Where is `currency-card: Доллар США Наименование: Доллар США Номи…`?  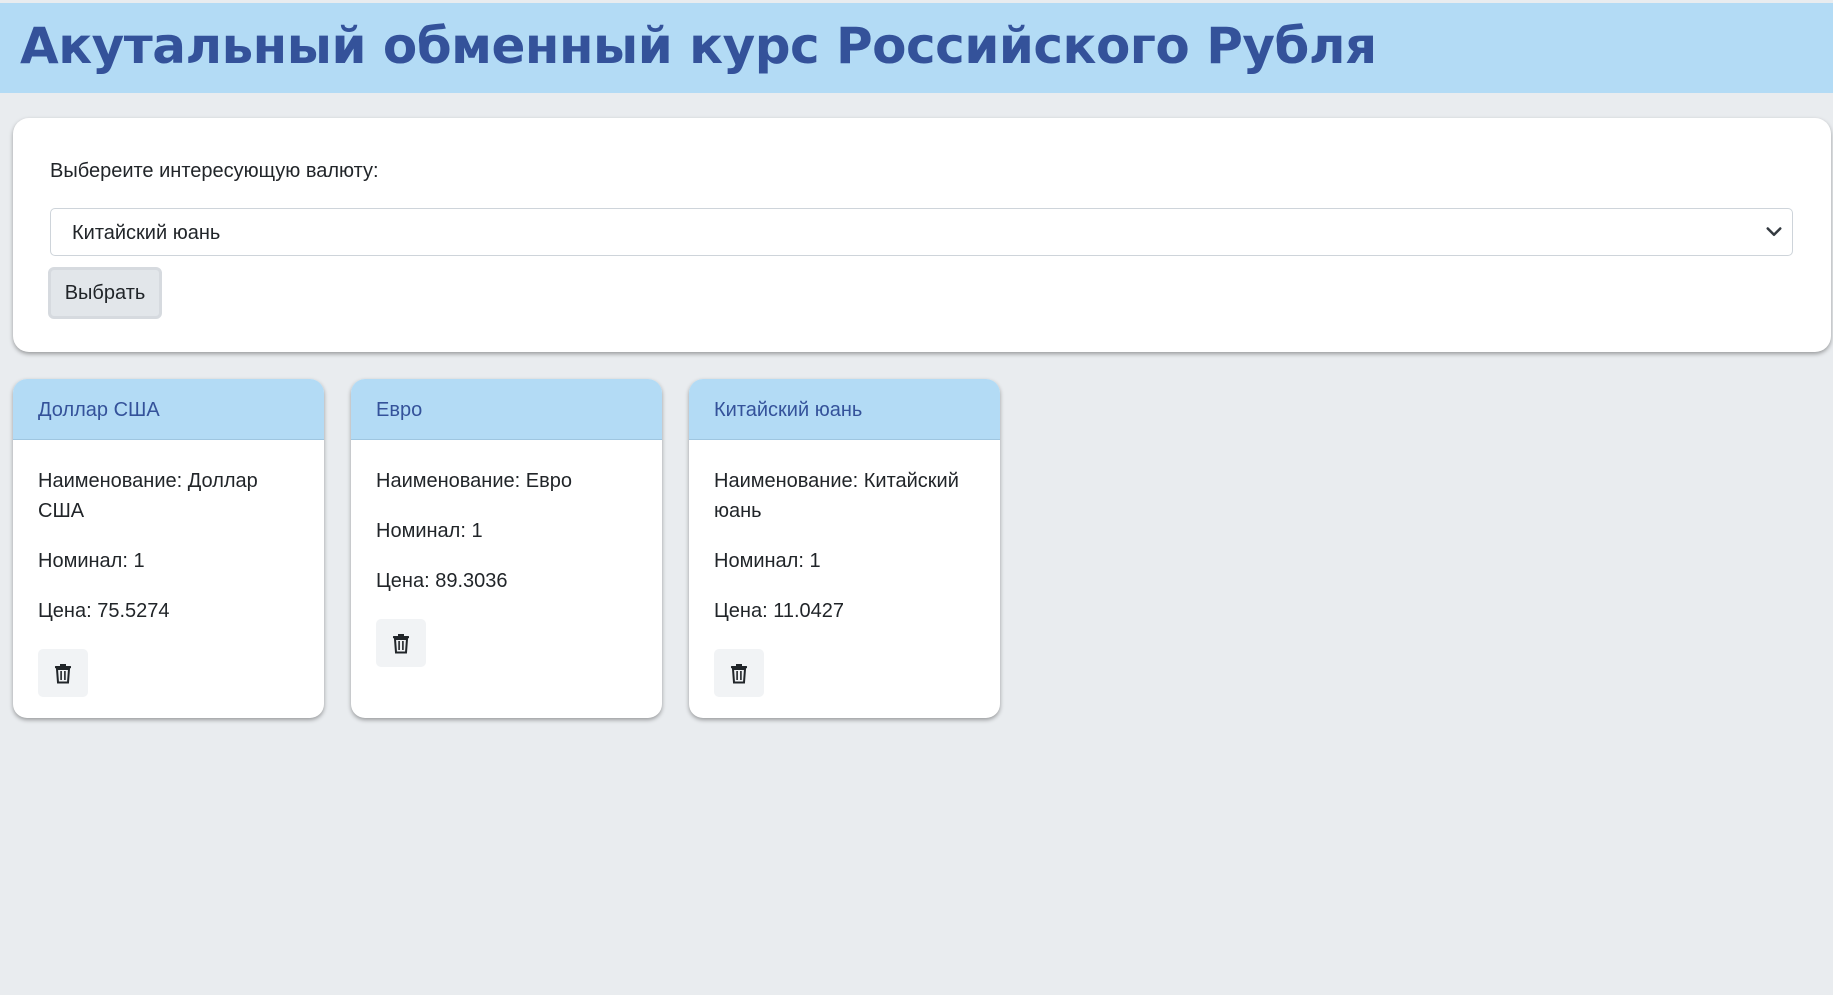
currency-card: Доллар США Наименование: Доллар США Номи… is located at coordinates (168, 548).